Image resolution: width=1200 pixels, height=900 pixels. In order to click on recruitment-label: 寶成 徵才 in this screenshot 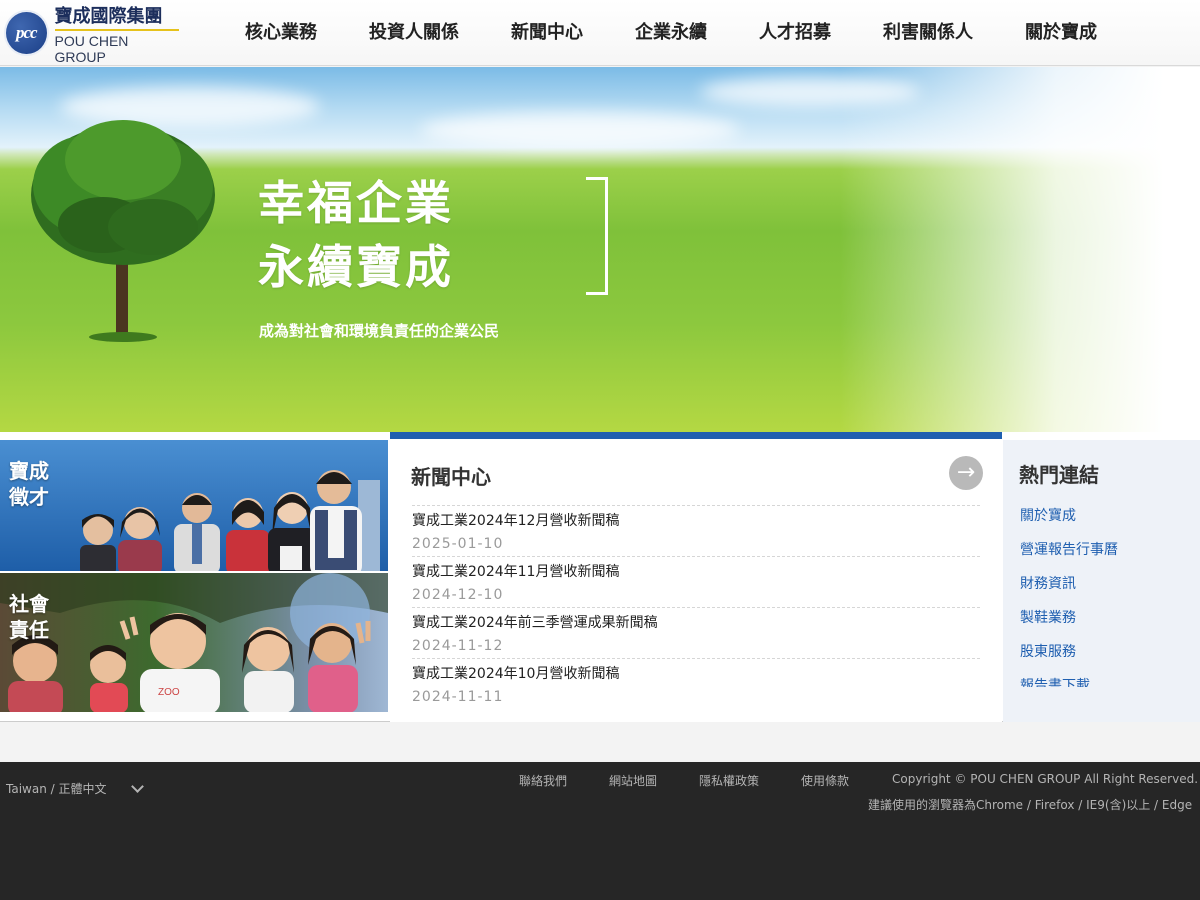, I will do `click(29, 484)`.